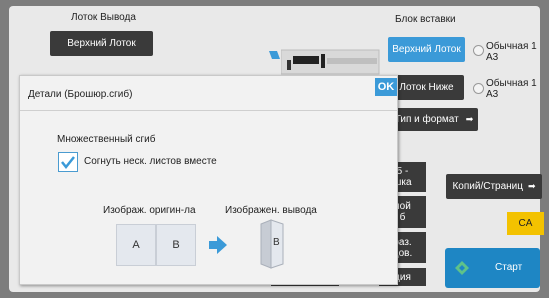 This screenshot has width=549, height=298. Describe the element at coordinates (208, 110) in the screenshot. I see `dialog-divider` at that location.